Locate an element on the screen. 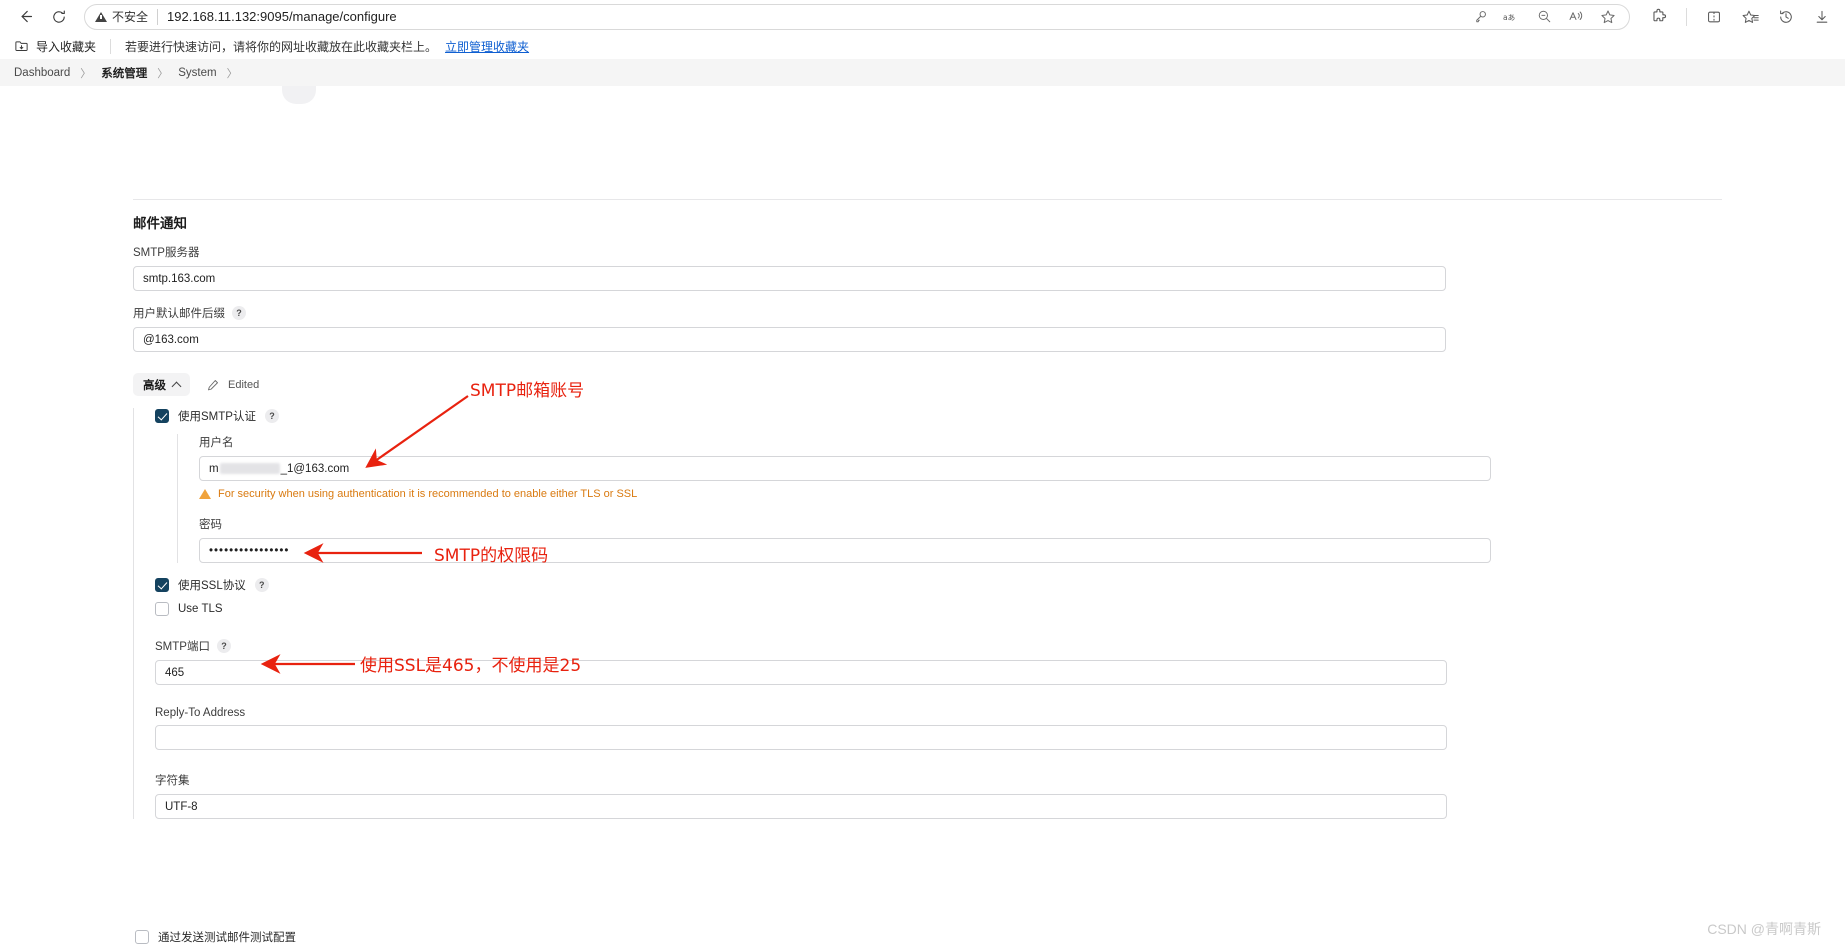  bookmarks-bar: 导入收藏夹 若要进行快速访问，请将你的网址收藏放在此收藏夹栏上。 立即管理收藏夹 is located at coordinates (922, 46).